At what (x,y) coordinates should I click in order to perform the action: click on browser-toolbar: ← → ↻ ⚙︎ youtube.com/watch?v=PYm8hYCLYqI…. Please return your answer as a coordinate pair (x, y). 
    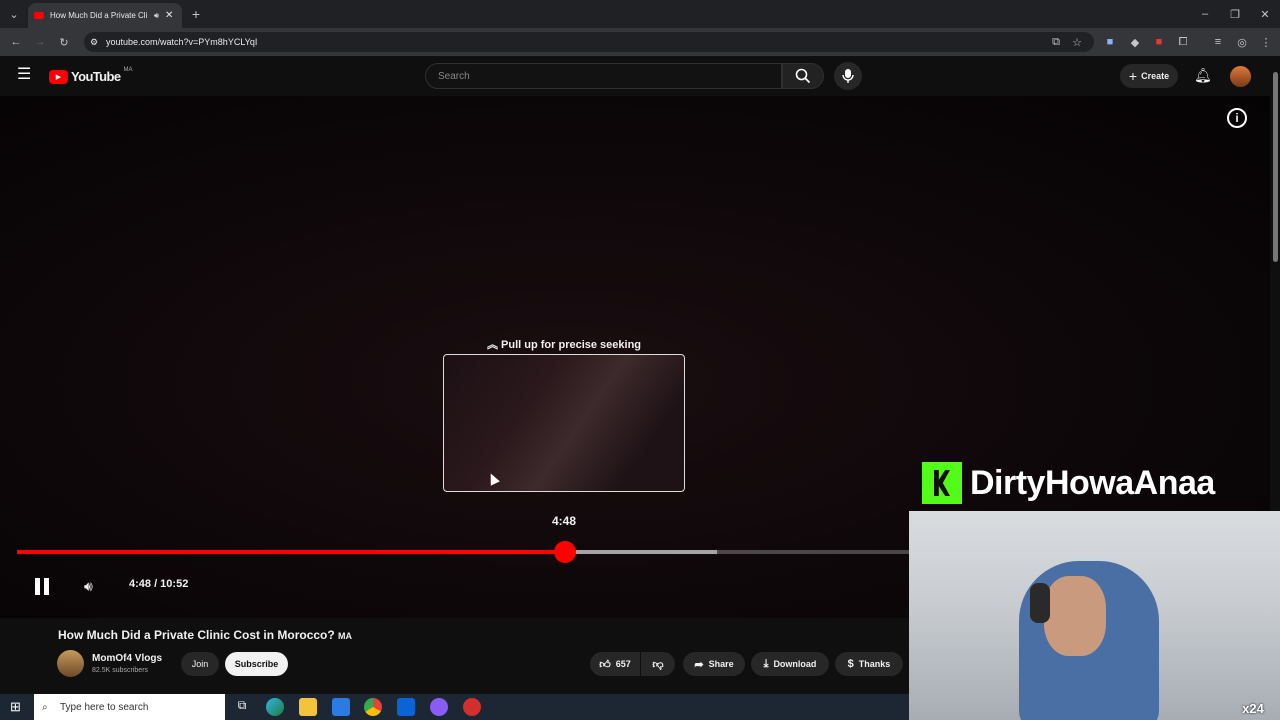
    Looking at the image, I should click on (640, 42).